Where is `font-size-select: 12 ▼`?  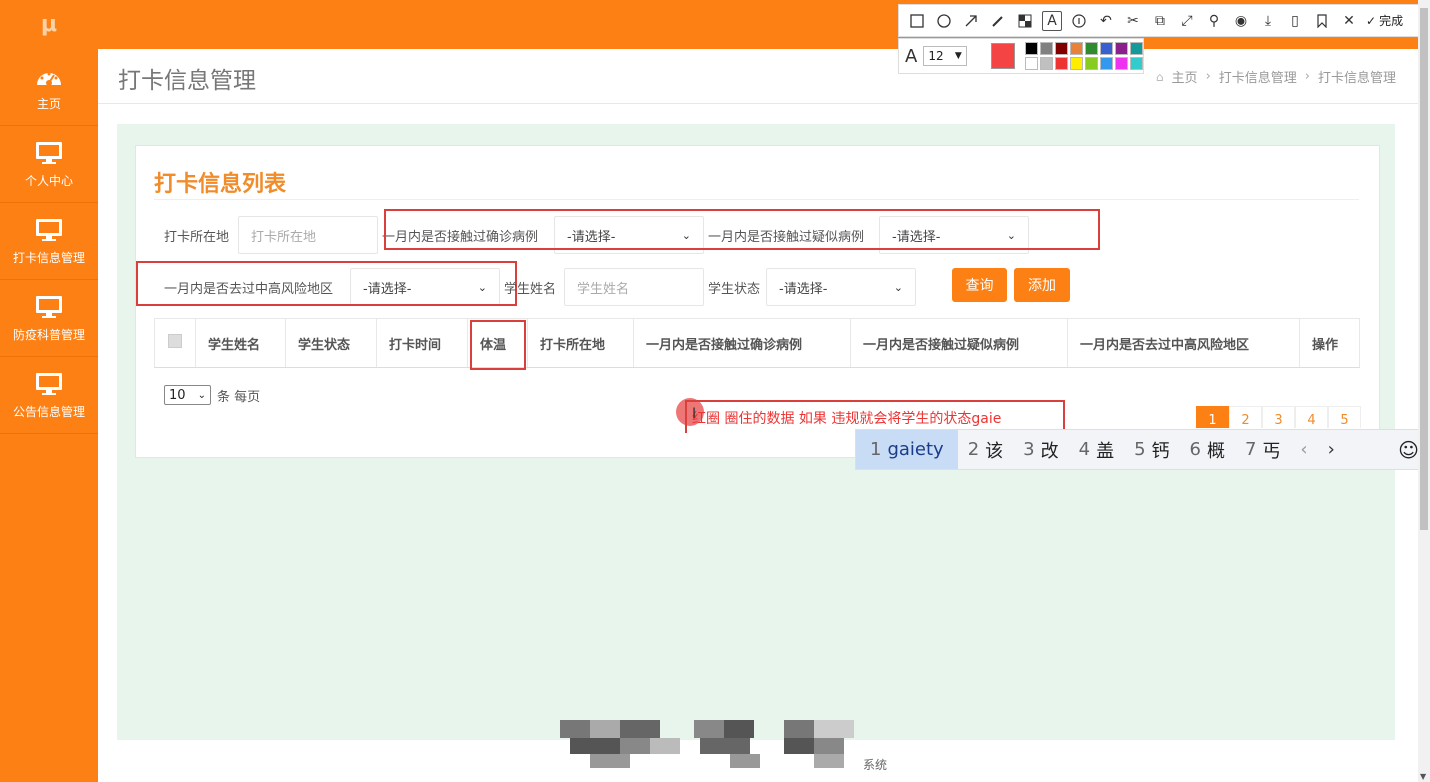 font-size-select: 12 ▼ is located at coordinates (945, 56).